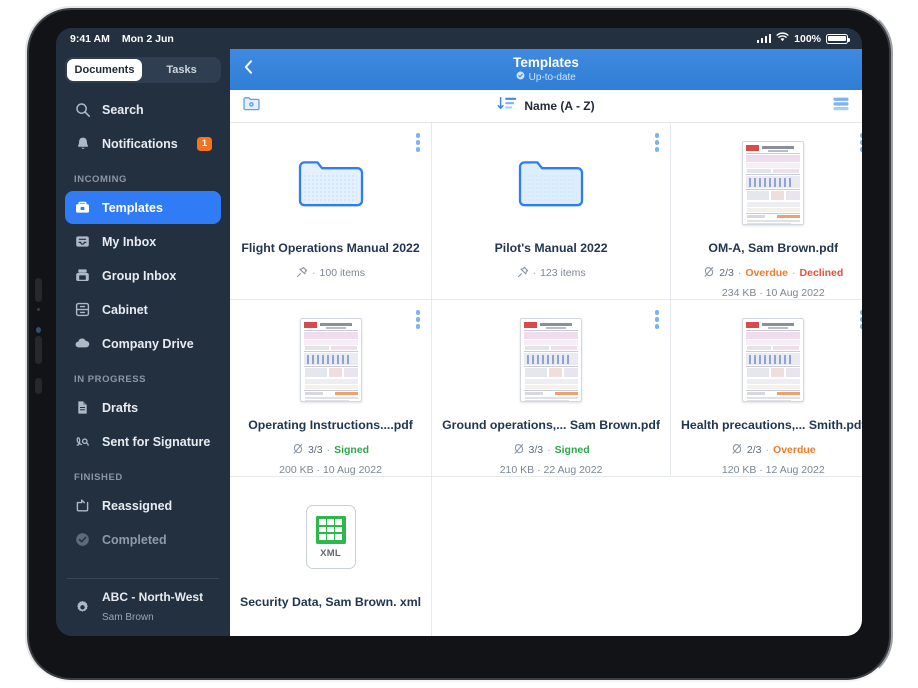  What do you see at coordinates (459, 38) in the screenshot?
I see `status-bar: 9:41 AM Mon 2 Jun 100%` at bounding box center [459, 38].